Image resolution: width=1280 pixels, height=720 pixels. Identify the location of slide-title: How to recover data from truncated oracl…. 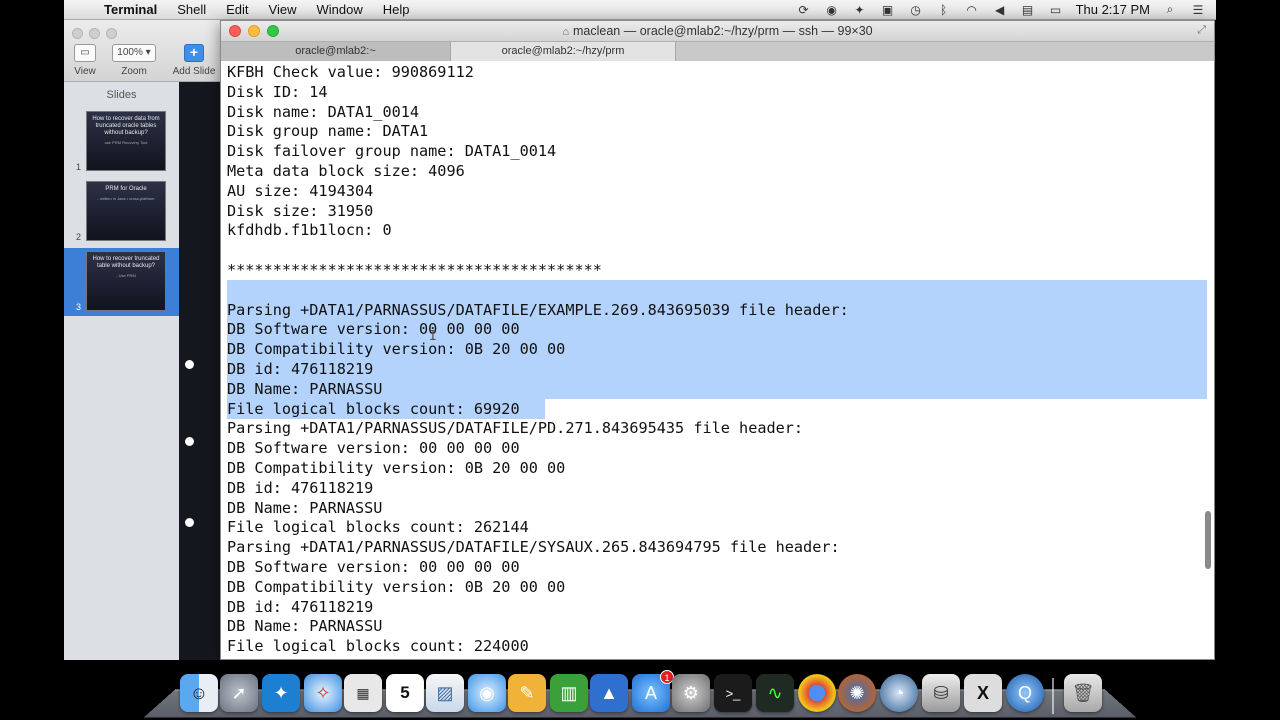
(126, 126).